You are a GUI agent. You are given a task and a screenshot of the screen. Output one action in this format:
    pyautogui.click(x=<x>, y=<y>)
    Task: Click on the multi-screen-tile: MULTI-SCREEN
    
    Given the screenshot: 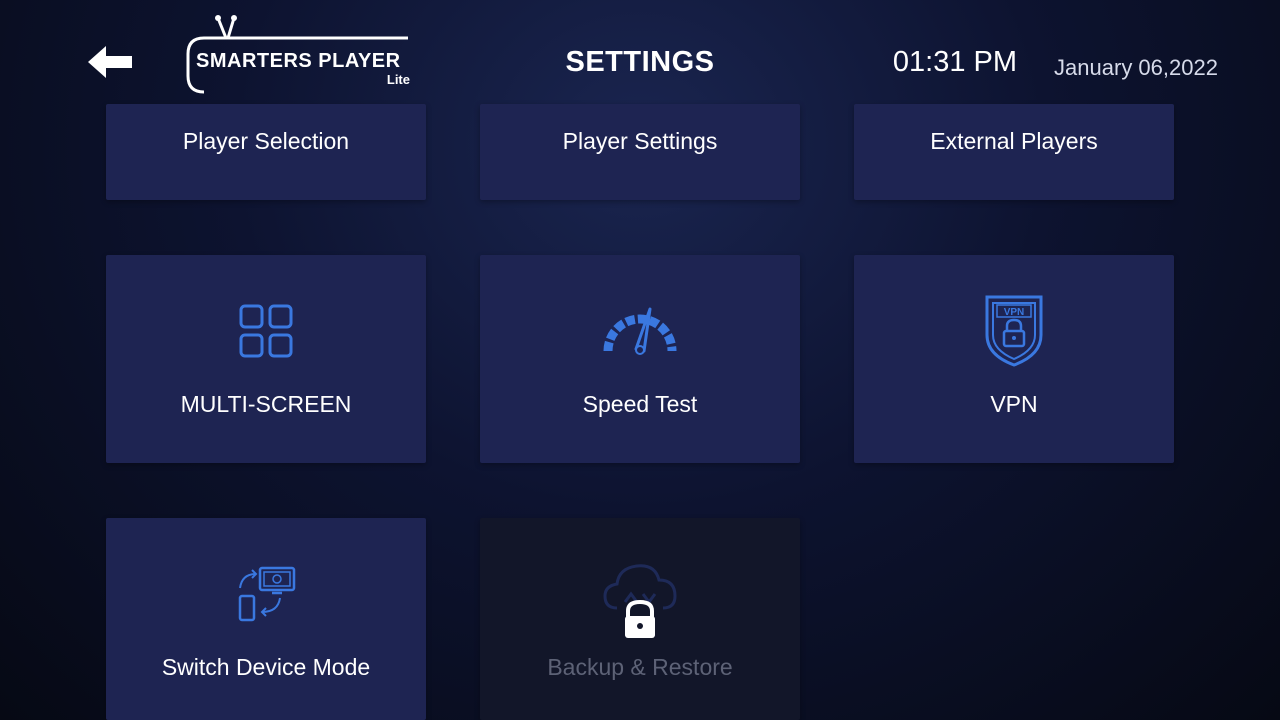 What is the action you would take?
    pyautogui.click(x=266, y=359)
    